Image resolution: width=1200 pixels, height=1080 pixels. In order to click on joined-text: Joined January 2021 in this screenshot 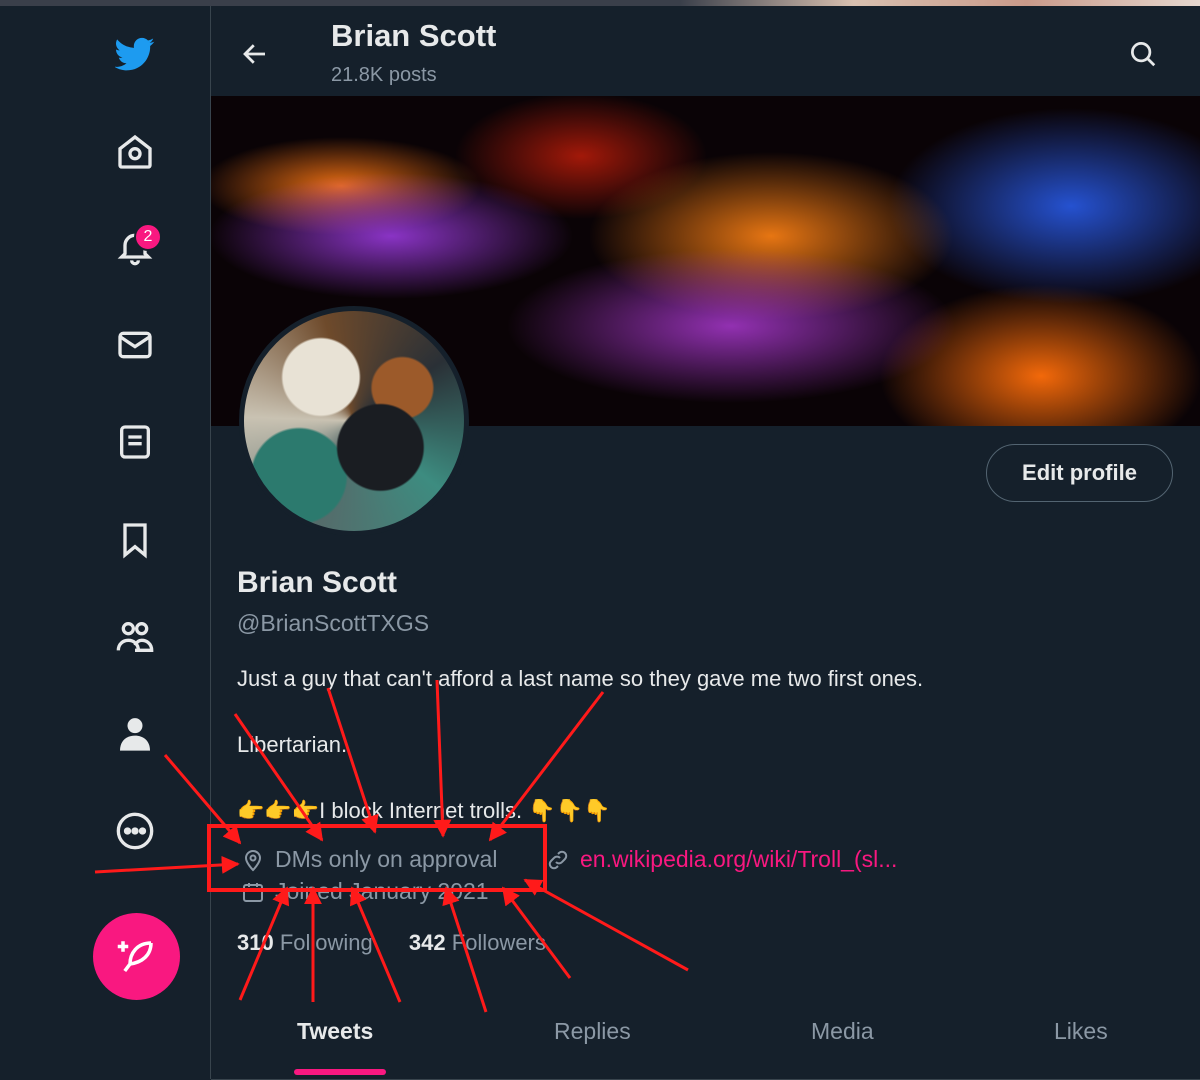, I will do `click(382, 891)`.